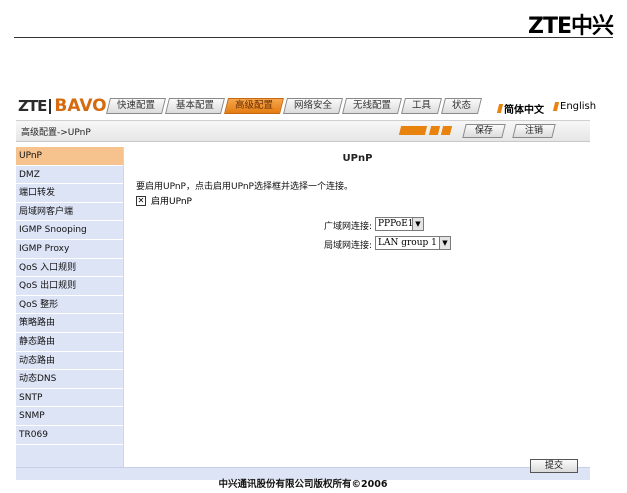 The image size is (627, 493). What do you see at coordinates (571, 26) in the screenshot?
I see `zte-document-logo: ZTE中兴` at bounding box center [571, 26].